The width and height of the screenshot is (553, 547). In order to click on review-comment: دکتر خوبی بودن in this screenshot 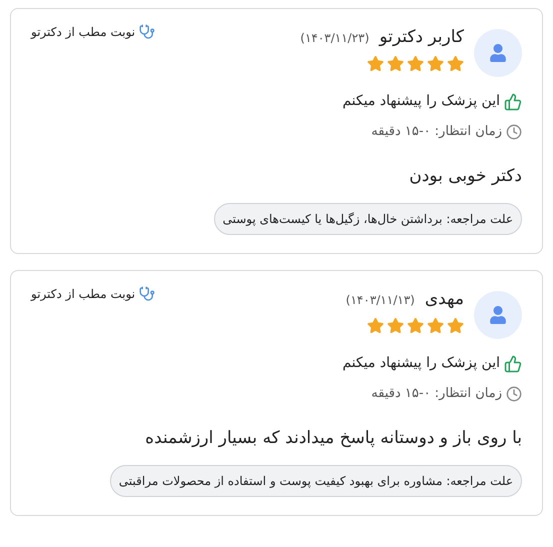, I will do `click(465, 176)`.